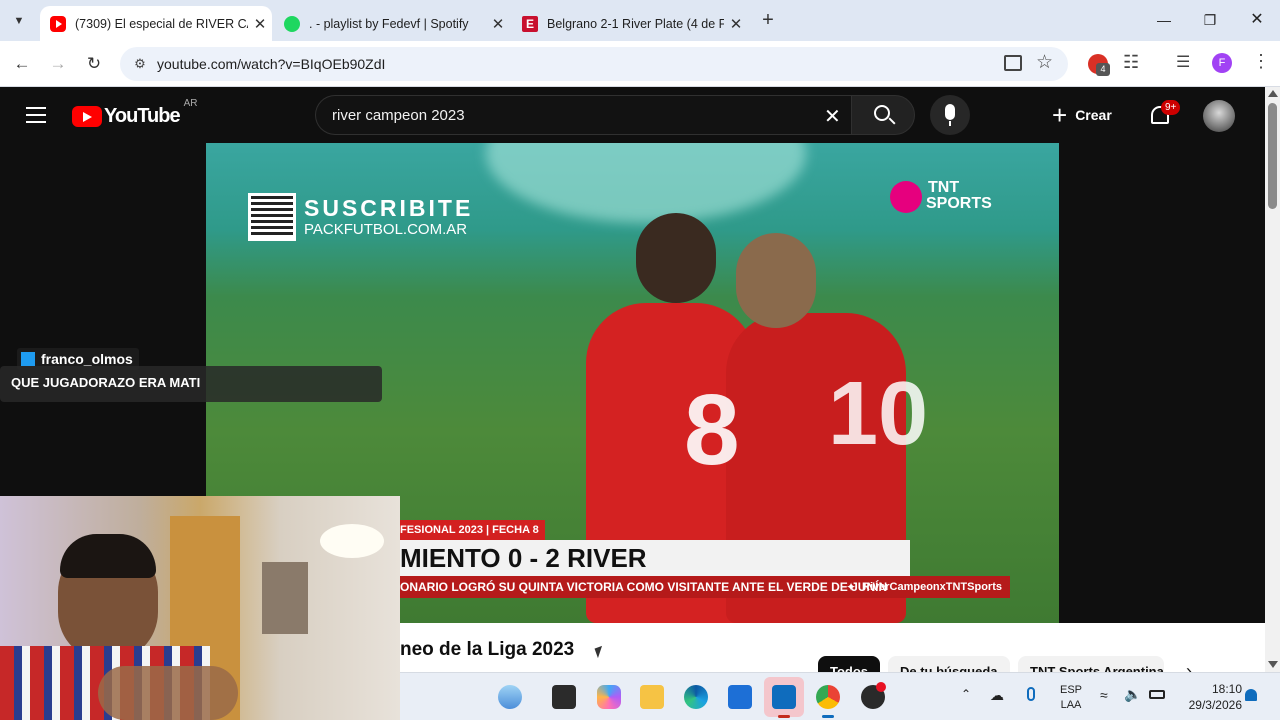 The height and width of the screenshot is (720, 1280). Describe the element at coordinates (58, 64) in the screenshot. I see `forward-button: →` at that location.